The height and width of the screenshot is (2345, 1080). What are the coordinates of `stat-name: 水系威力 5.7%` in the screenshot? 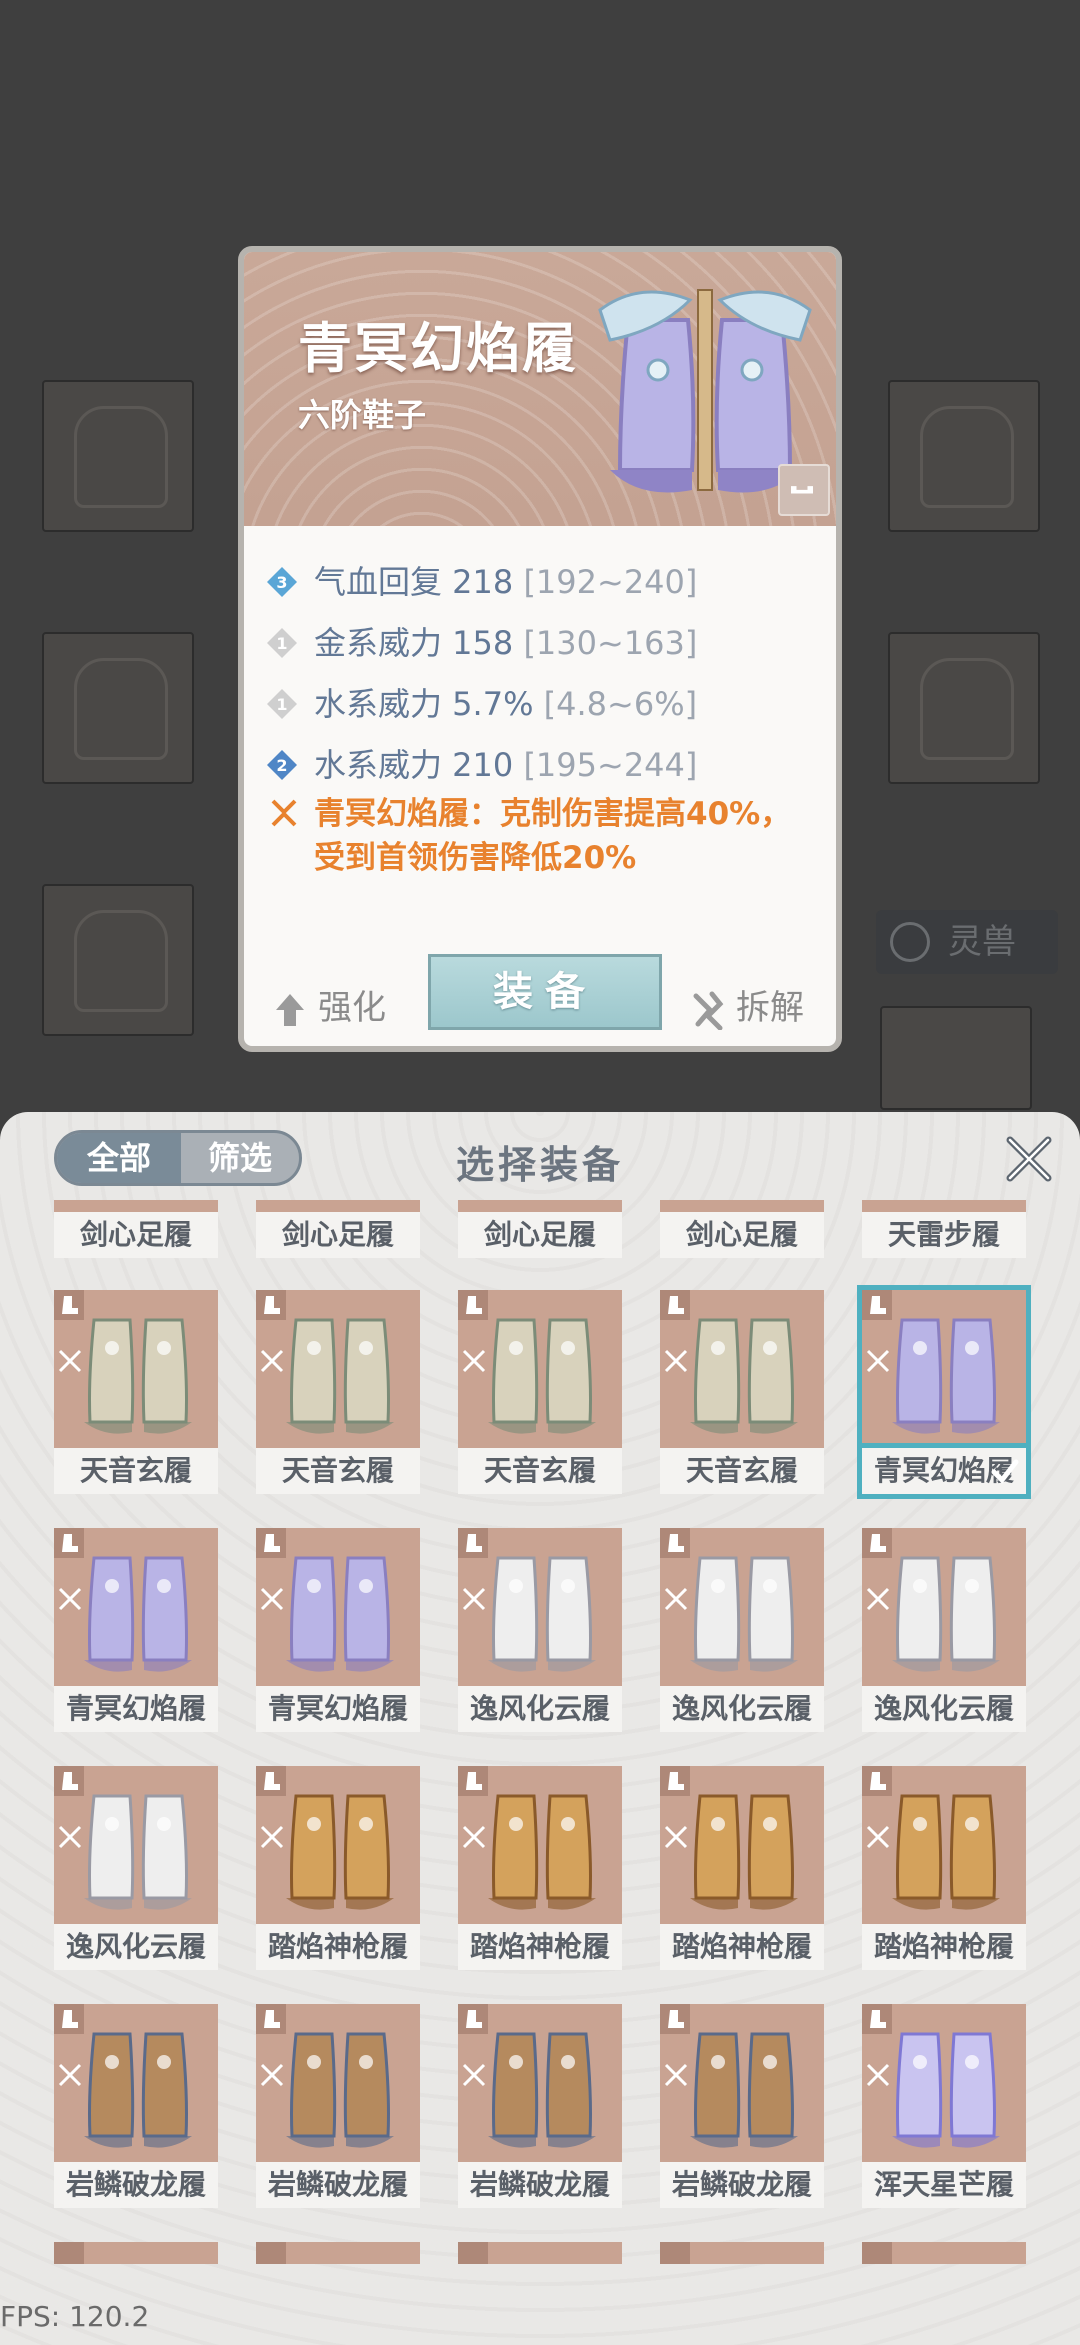 It's located at (424, 704).